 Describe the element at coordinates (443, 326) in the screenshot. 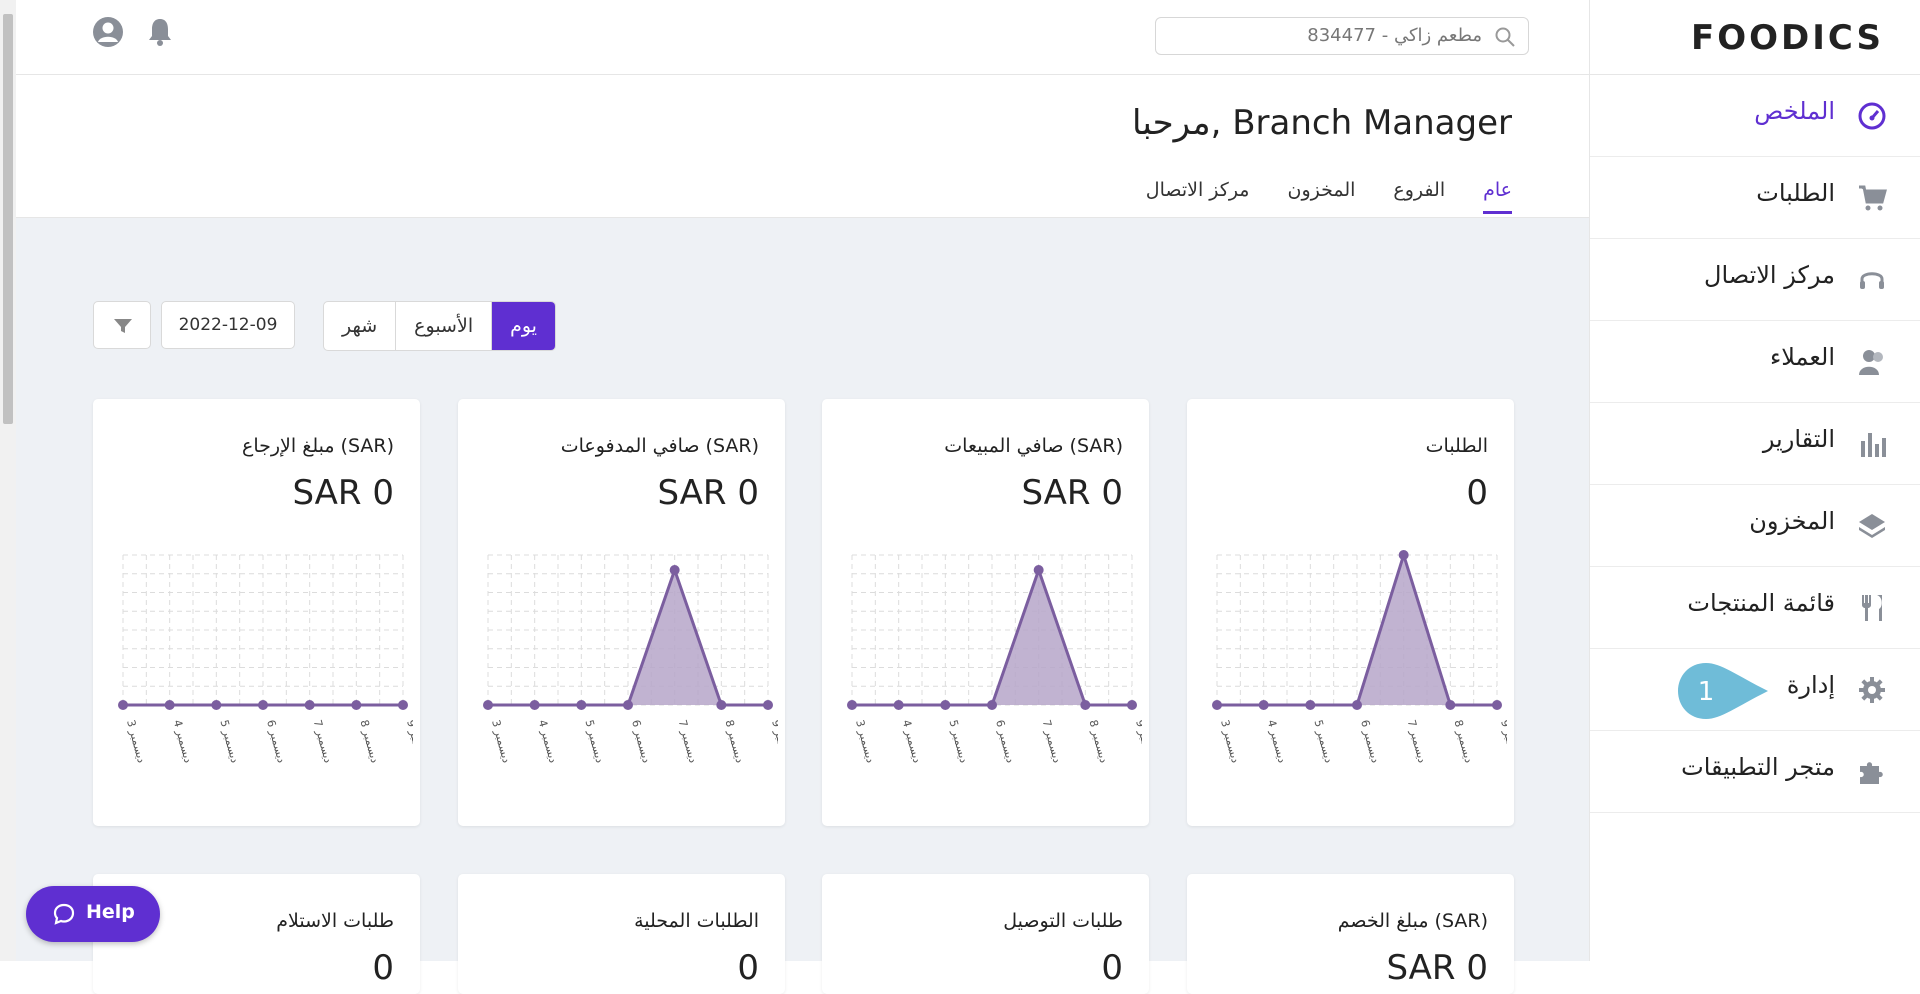

I see `period-week-button: الأسبوع` at that location.